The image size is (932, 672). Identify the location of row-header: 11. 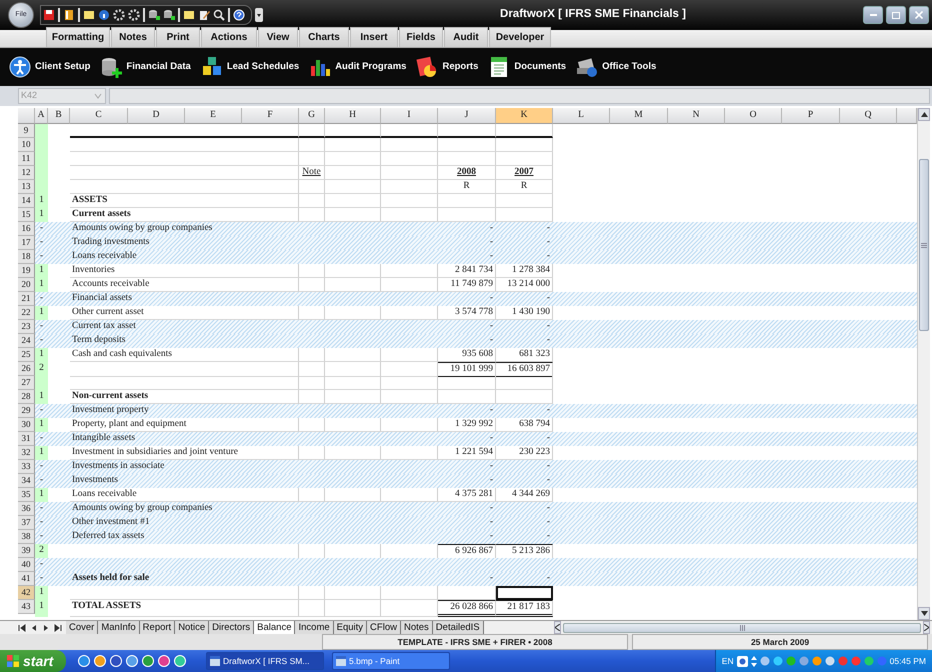
(26, 159).